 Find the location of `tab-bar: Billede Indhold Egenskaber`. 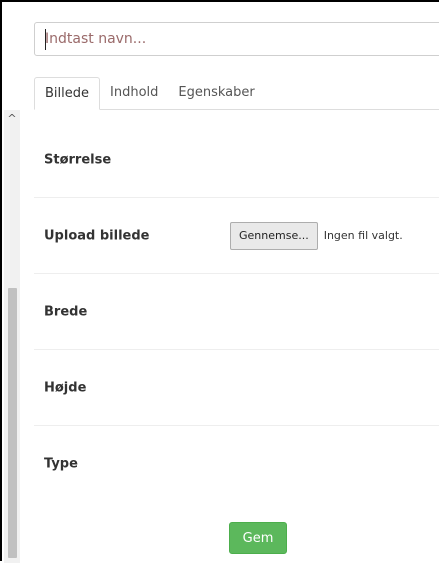

tab-bar: Billede Indhold Egenskaber is located at coordinates (236, 93).